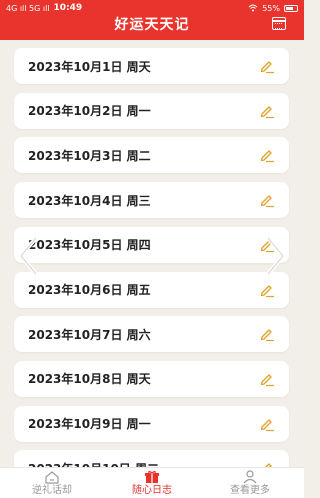 This screenshot has height=498, width=320. I want to click on battery-percent: 55%, so click(271, 8).